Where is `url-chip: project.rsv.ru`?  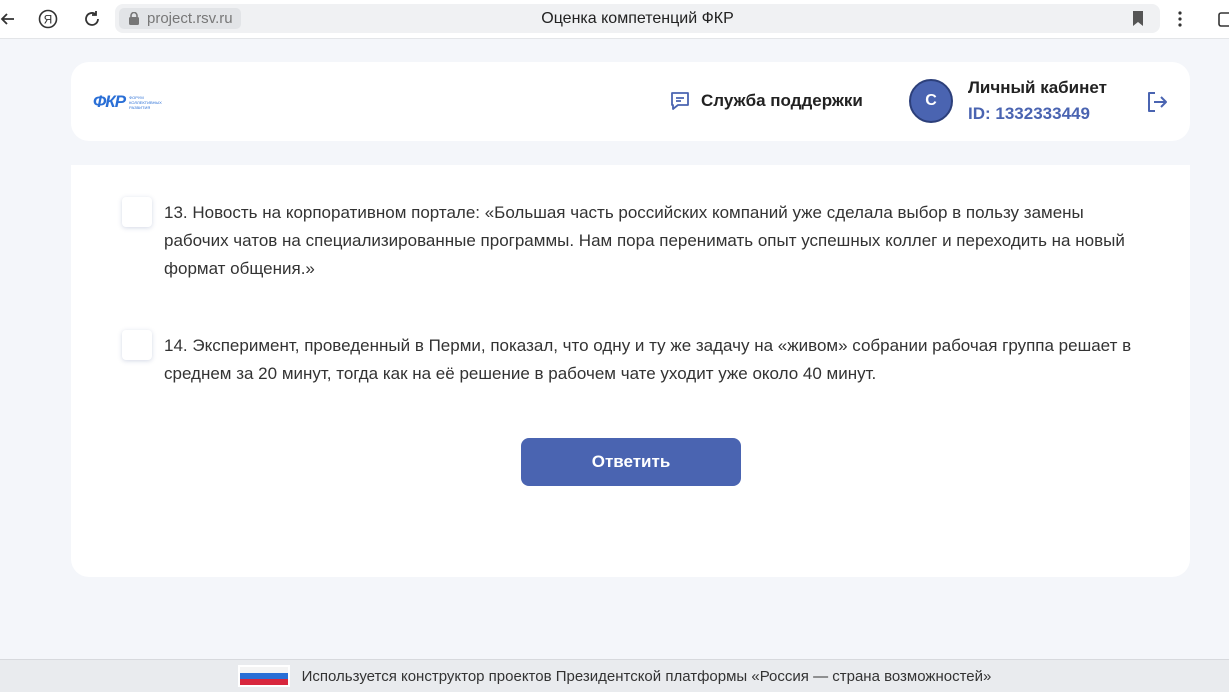
url-chip: project.rsv.ru is located at coordinates (180, 18).